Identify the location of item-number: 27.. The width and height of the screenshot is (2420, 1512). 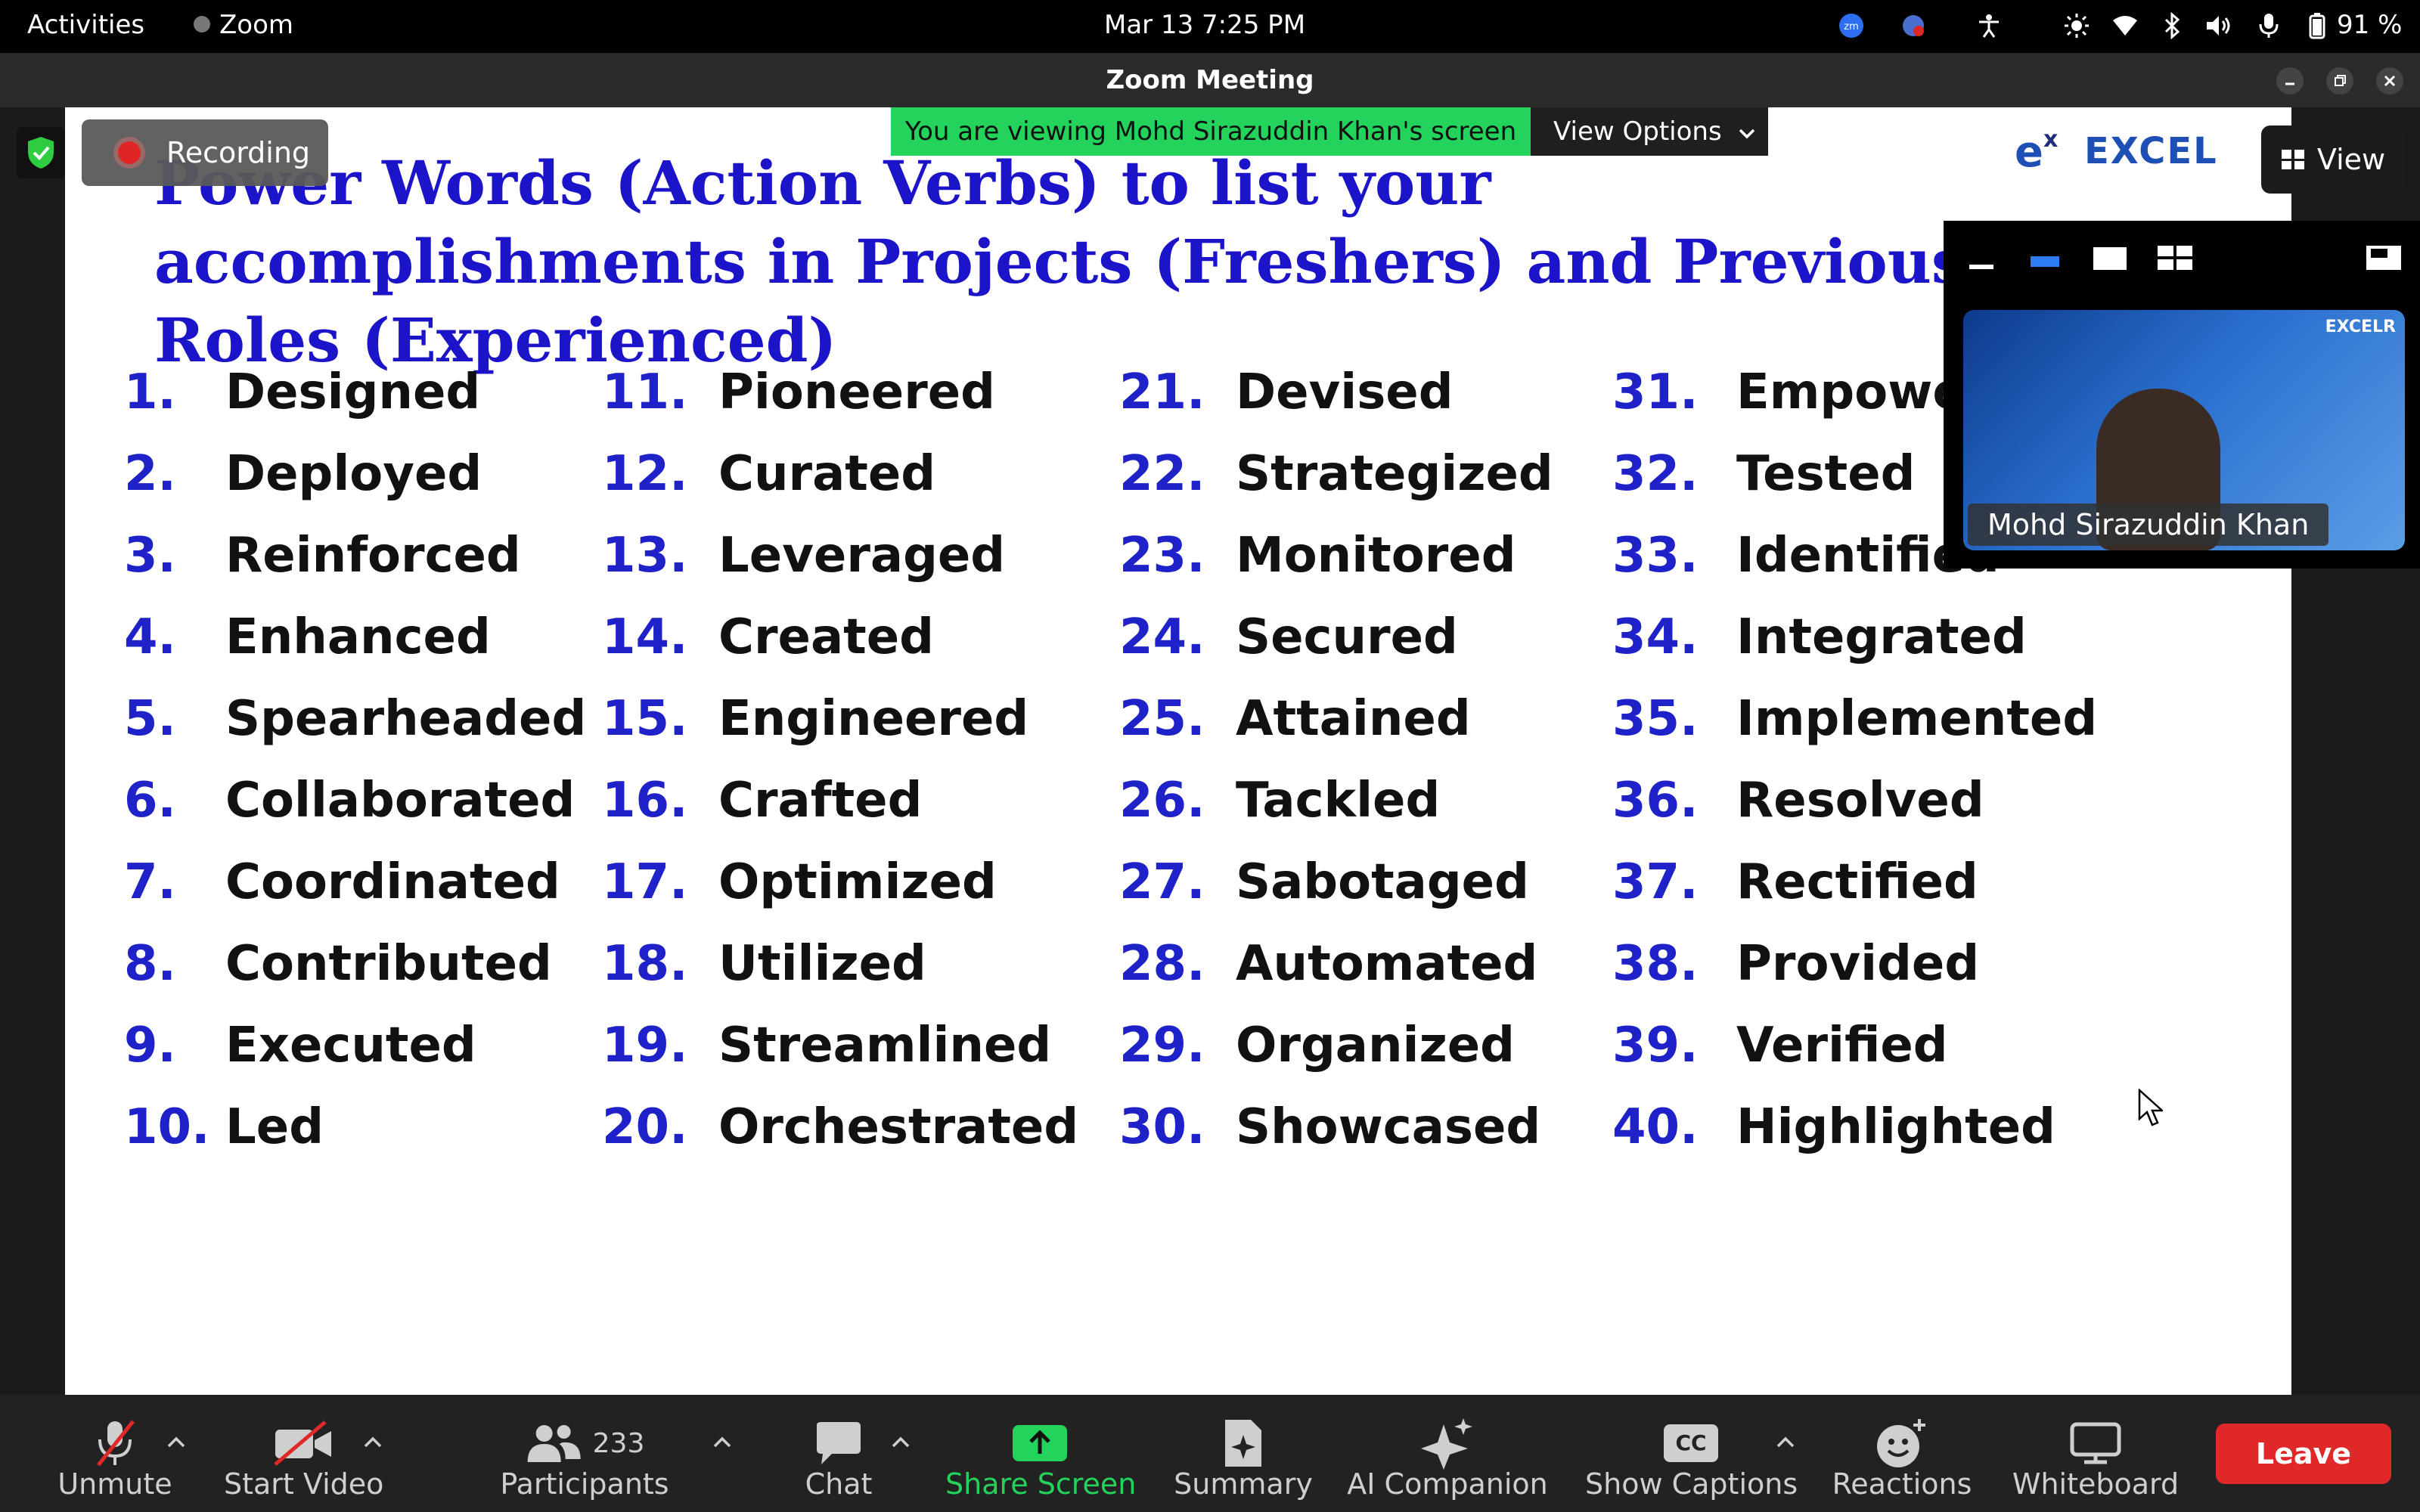
(1162, 882).